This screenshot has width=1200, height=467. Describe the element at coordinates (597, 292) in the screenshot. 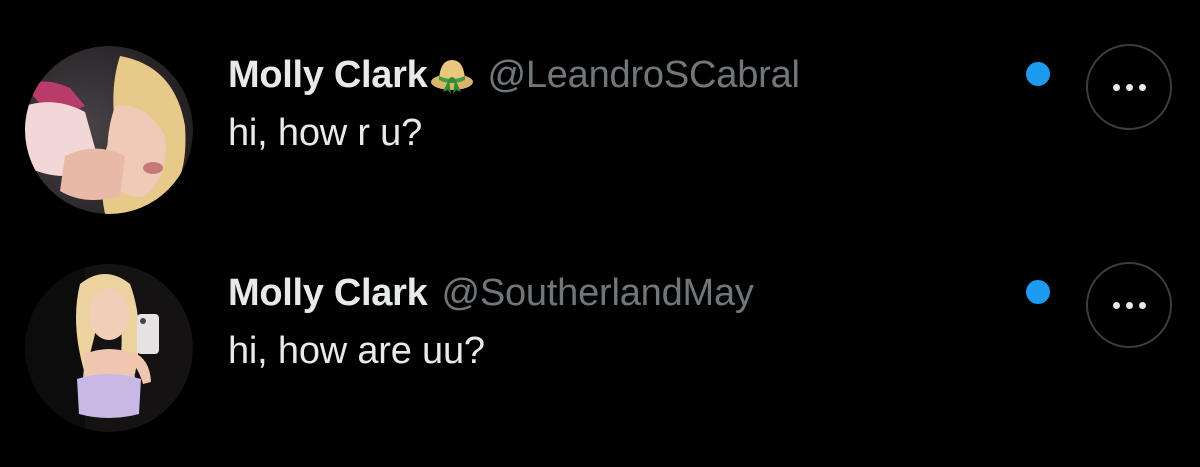

I see `handle: @SoutherlandMay` at that location.